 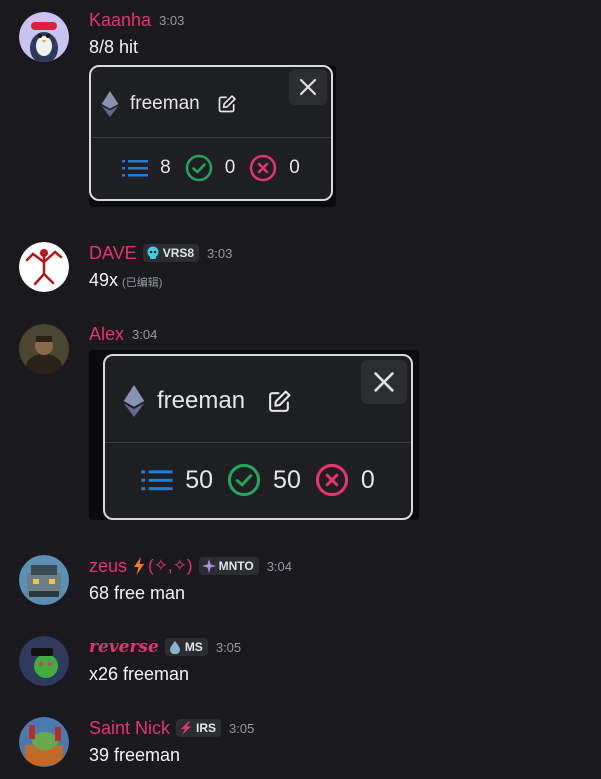 What do you see at coordinates (300, 271) in the screenshot?
I see `message-dave: DAVE VRS8 3:03 49x (已编辑)` at bounding box center [300, 271].